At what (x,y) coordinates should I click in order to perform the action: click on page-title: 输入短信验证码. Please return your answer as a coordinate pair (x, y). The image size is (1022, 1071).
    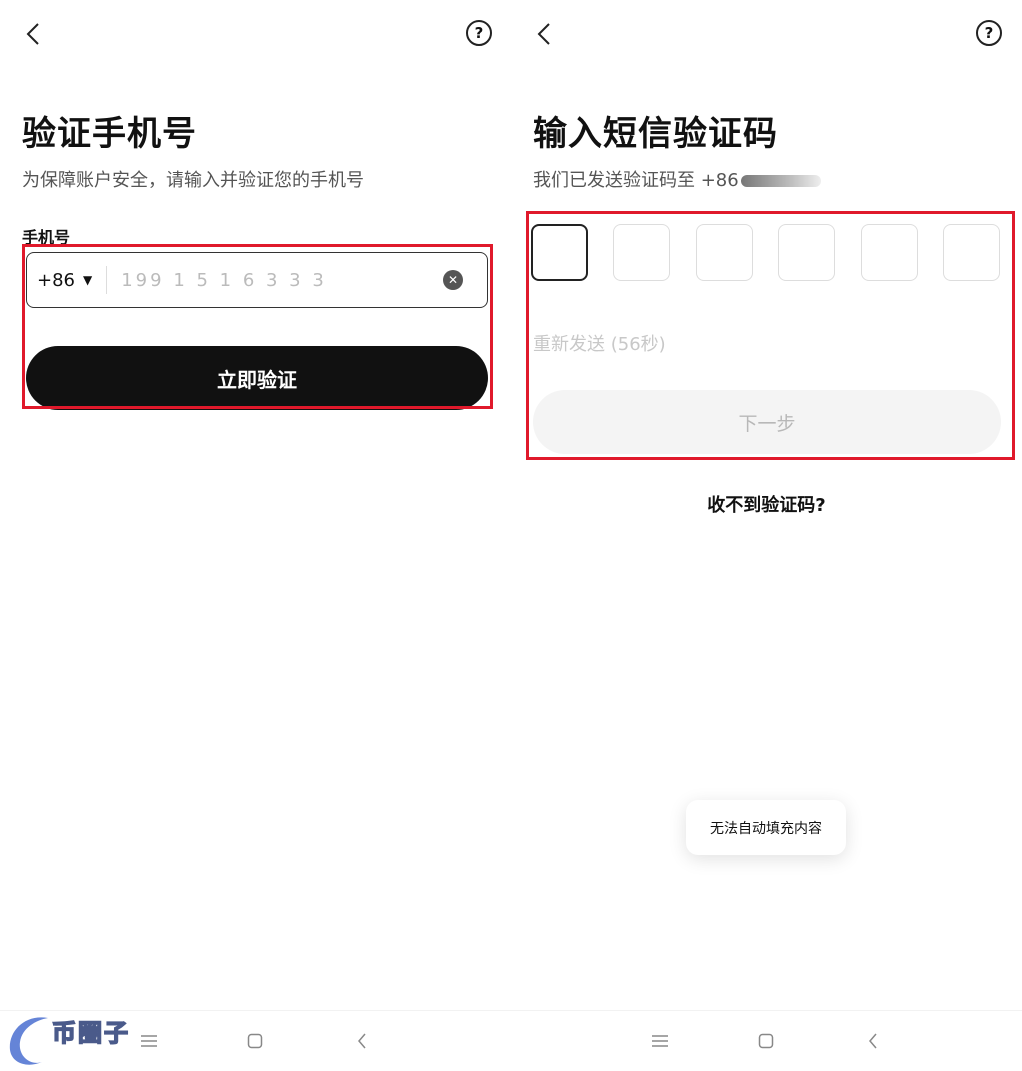
    Looking at the image, I should click on (655, 134).